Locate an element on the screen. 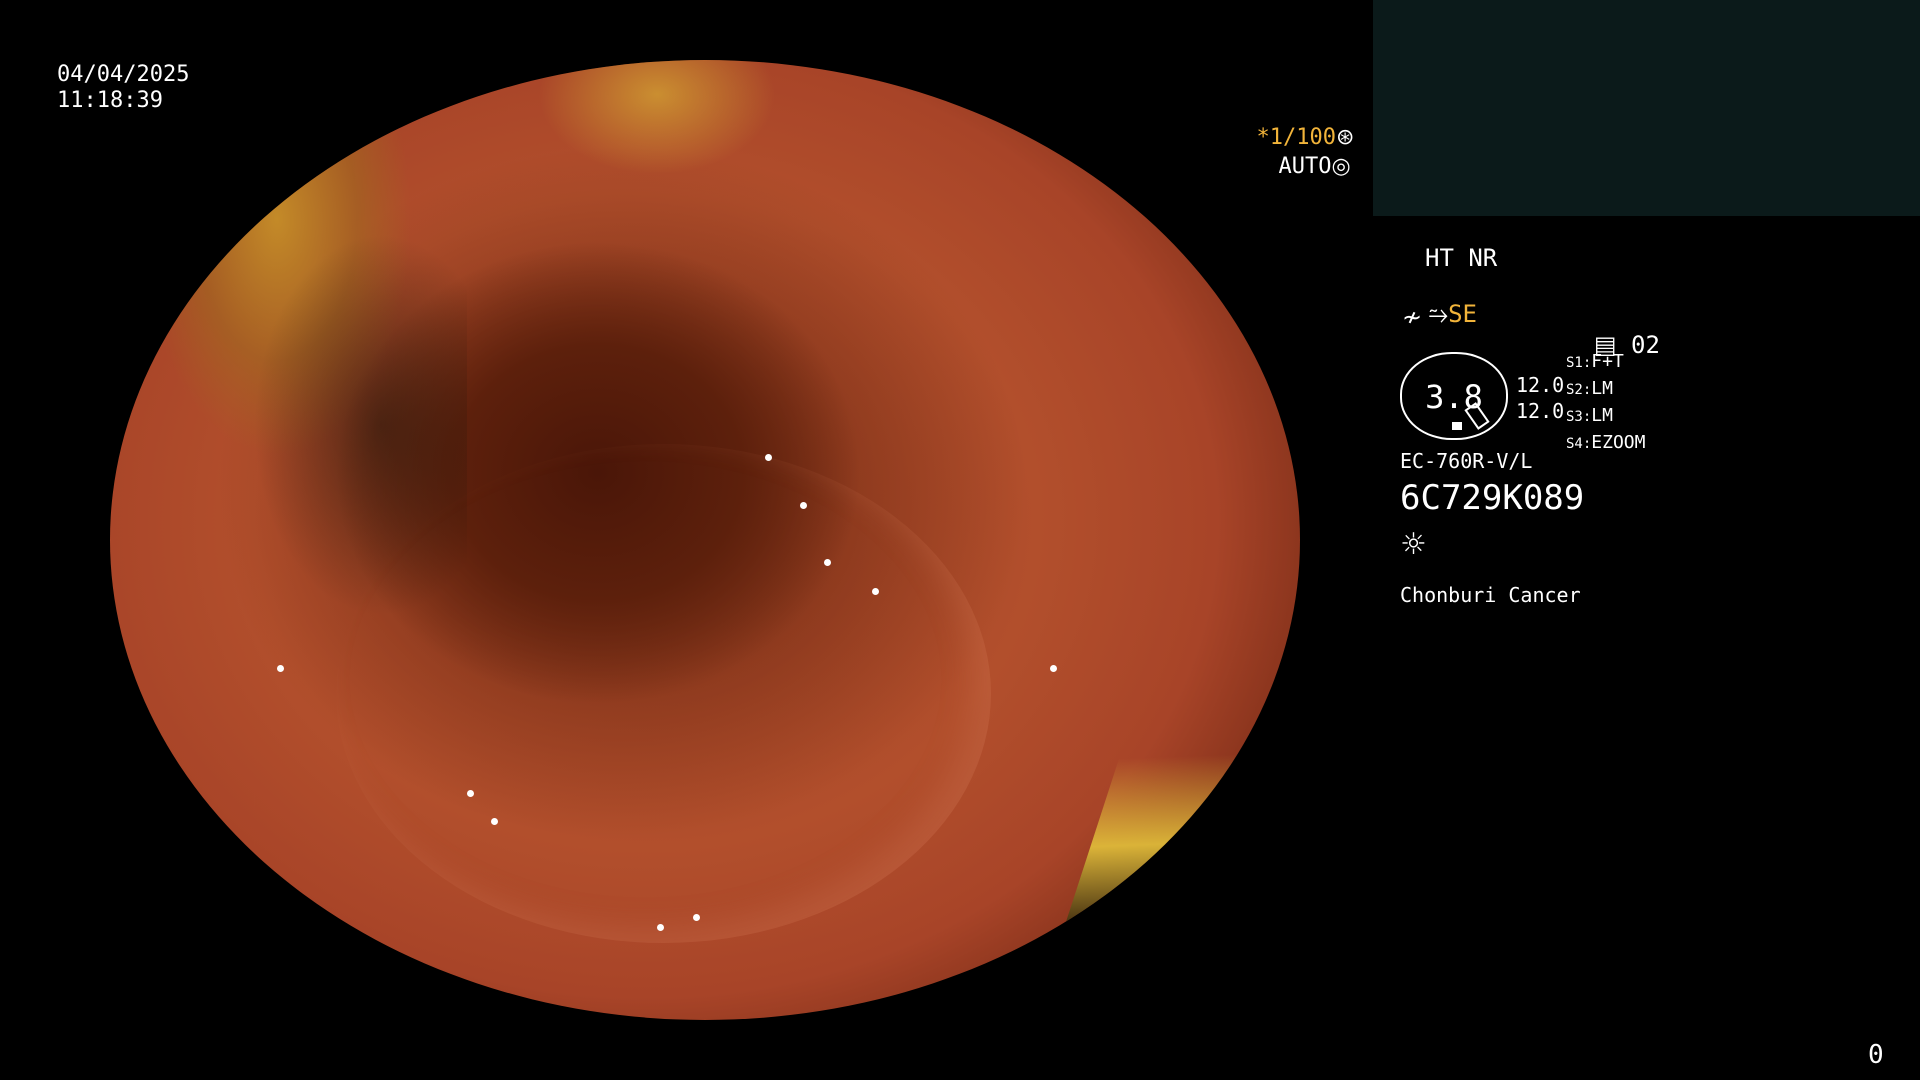 This screenshot has width=1920, height=1080. magnification-value: 3.8 is located at coordinates (1454, 397).